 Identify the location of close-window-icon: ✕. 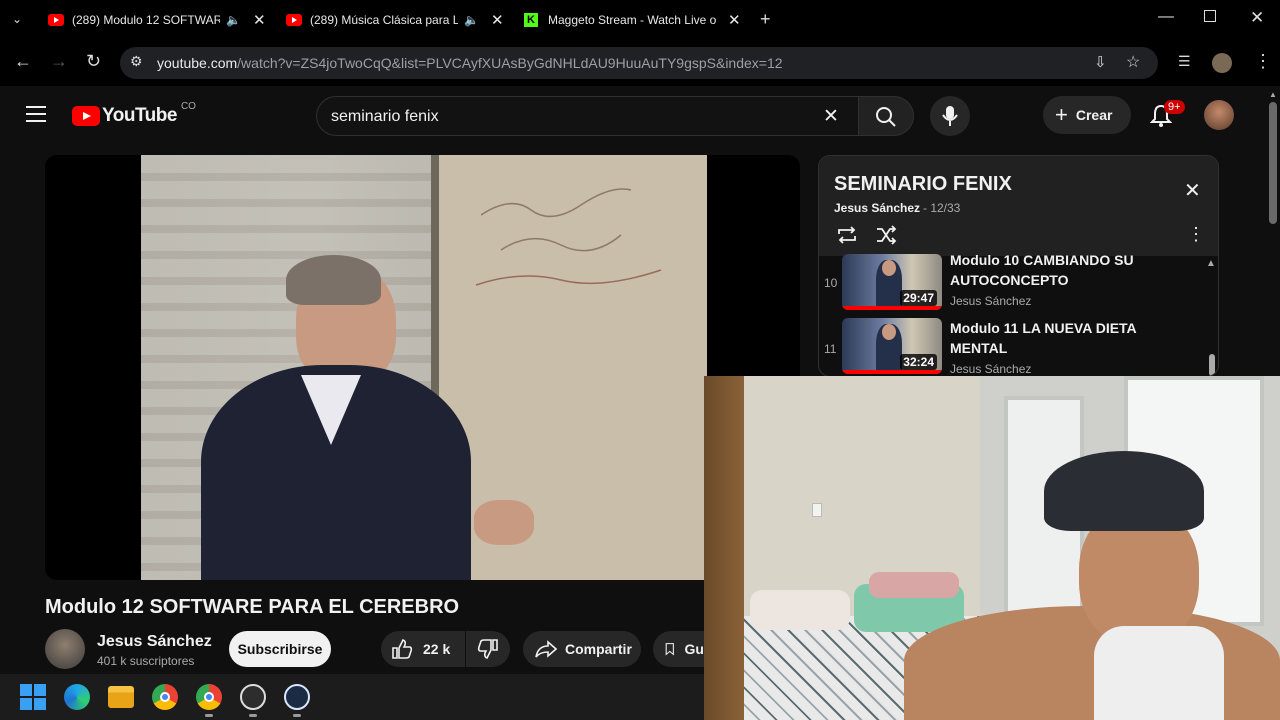
(1257, 18).